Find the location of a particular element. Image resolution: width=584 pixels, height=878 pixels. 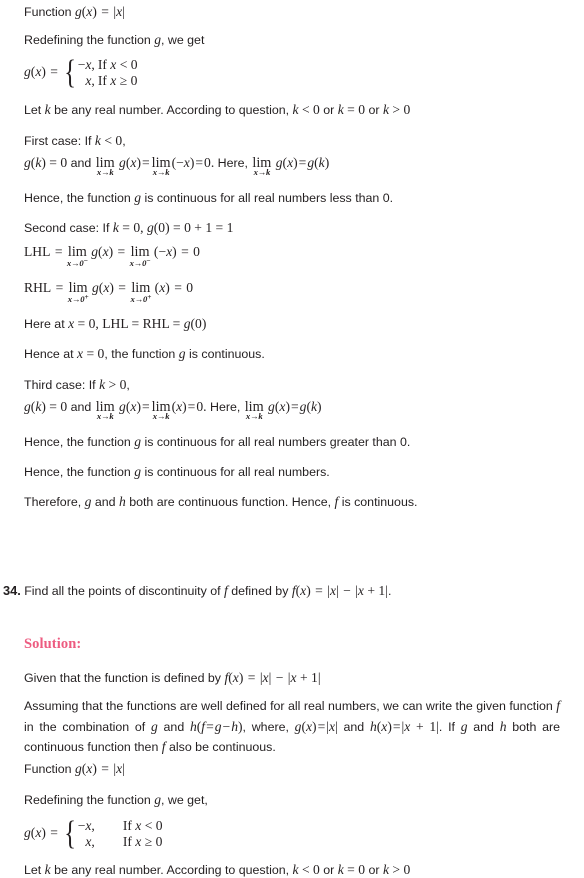

text-first-case: First case: If k < 0, is located at coordinates (75, 140).